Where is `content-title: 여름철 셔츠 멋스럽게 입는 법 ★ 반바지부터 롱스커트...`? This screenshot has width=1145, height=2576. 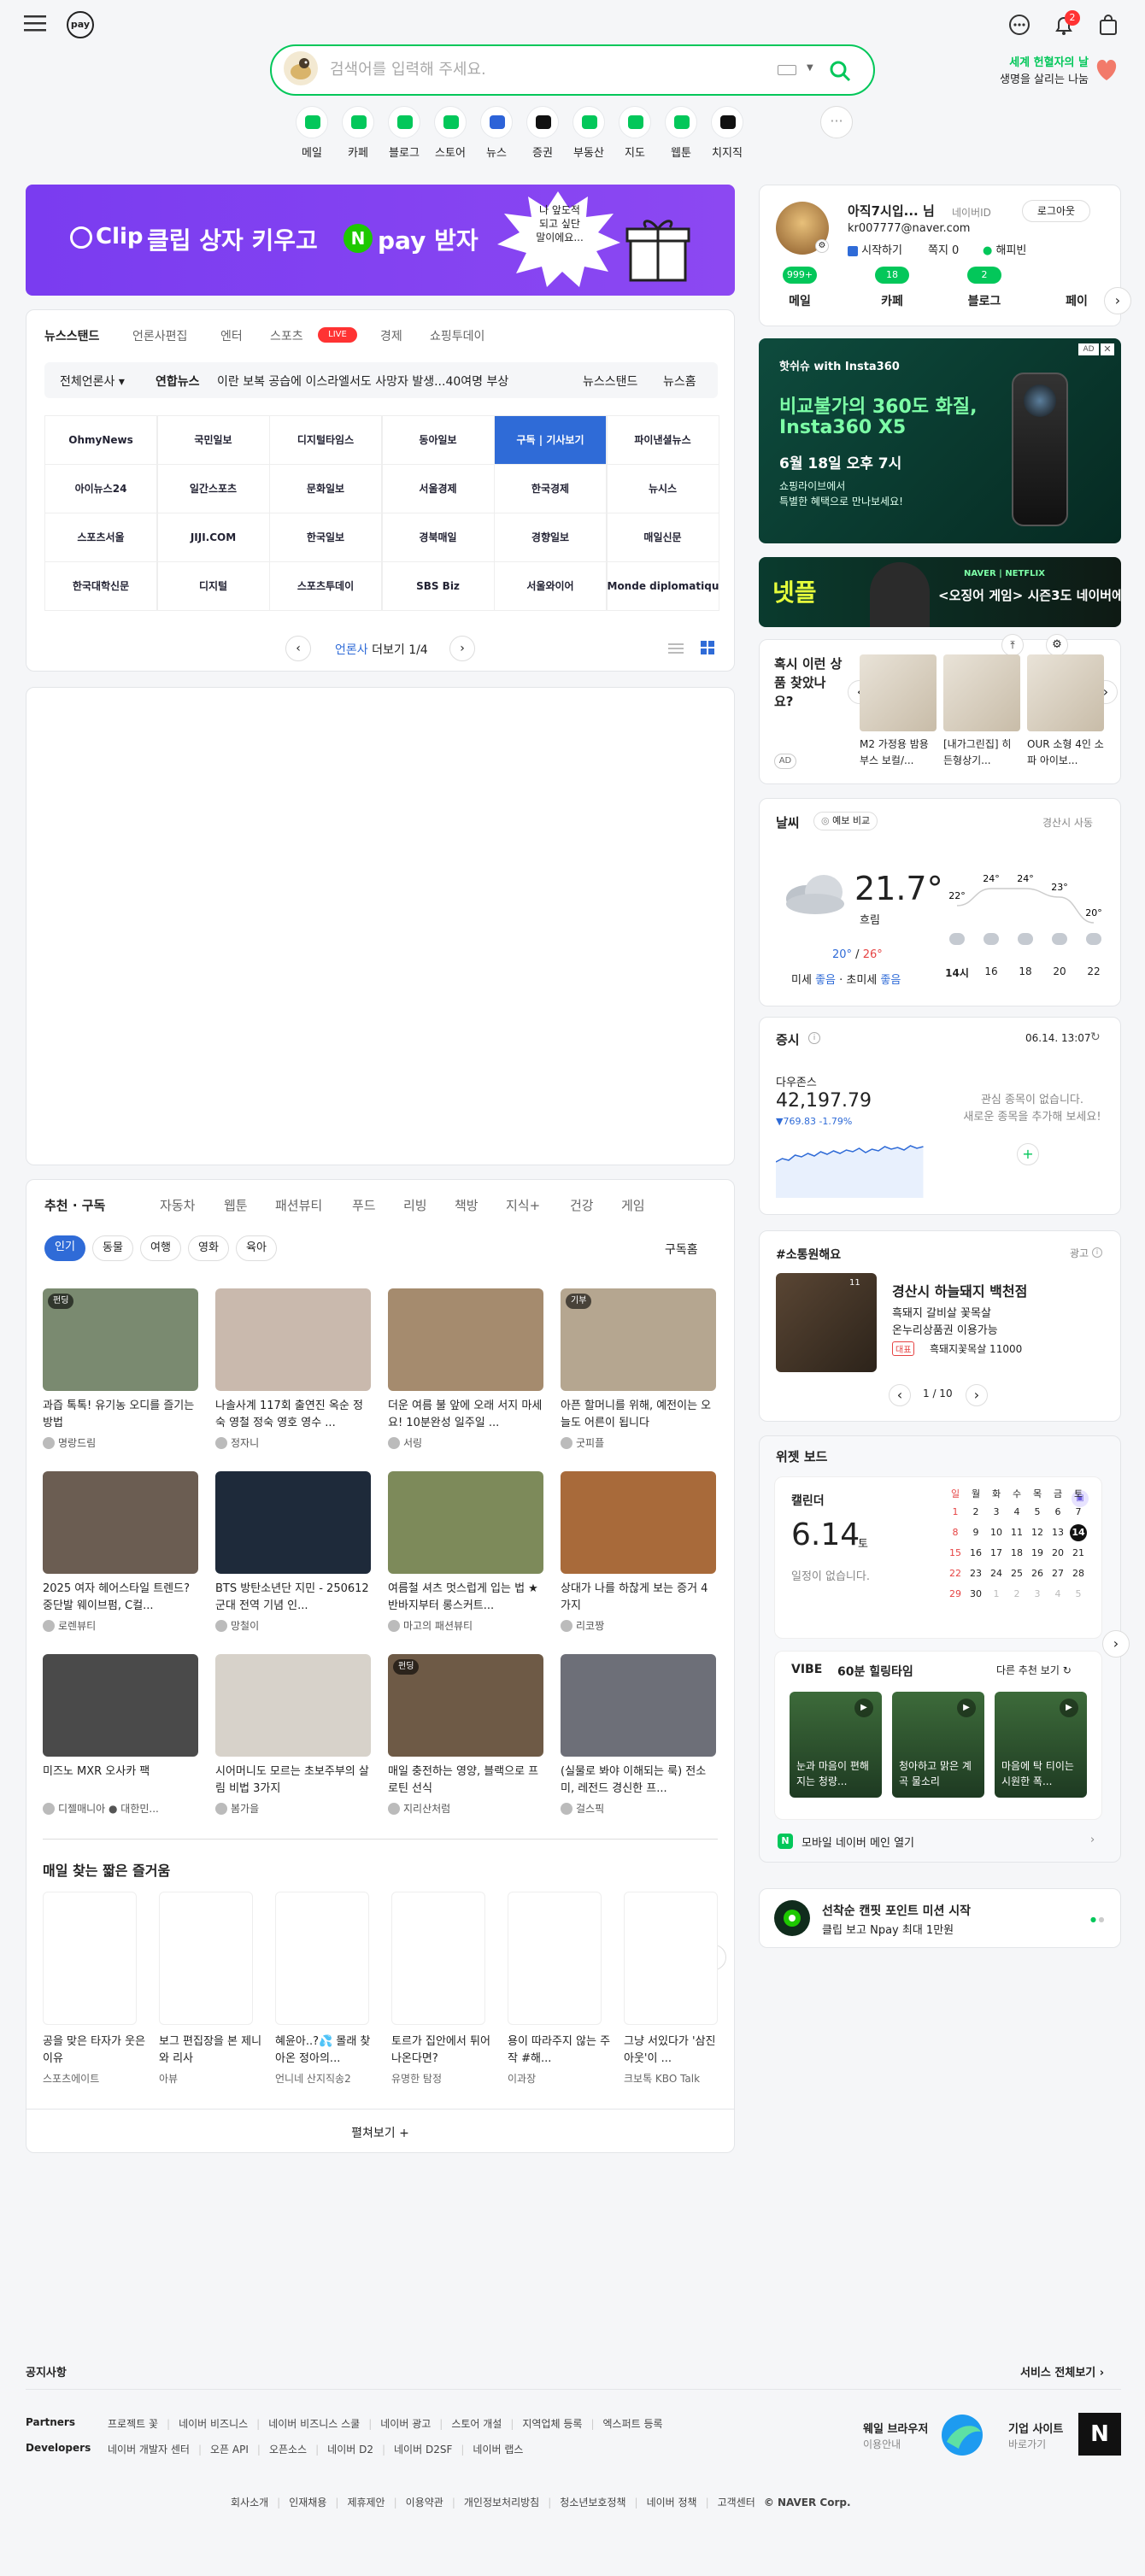 content-title: 여름철 셔츠 멋스럽게 입는 법 ★ 반바지부터 롱스커트... is located at coordinates (465, 1598).